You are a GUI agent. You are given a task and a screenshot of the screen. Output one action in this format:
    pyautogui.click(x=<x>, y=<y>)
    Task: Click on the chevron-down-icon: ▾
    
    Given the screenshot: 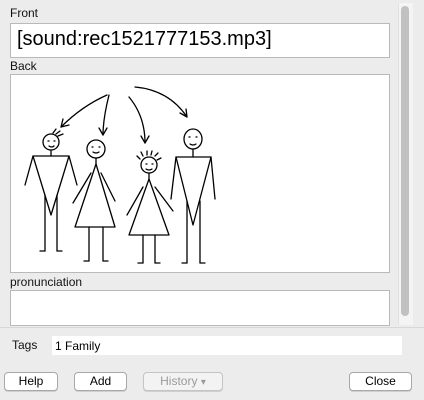 What is the action you would take?
    pyautogui.click(x=203, y=382)
    